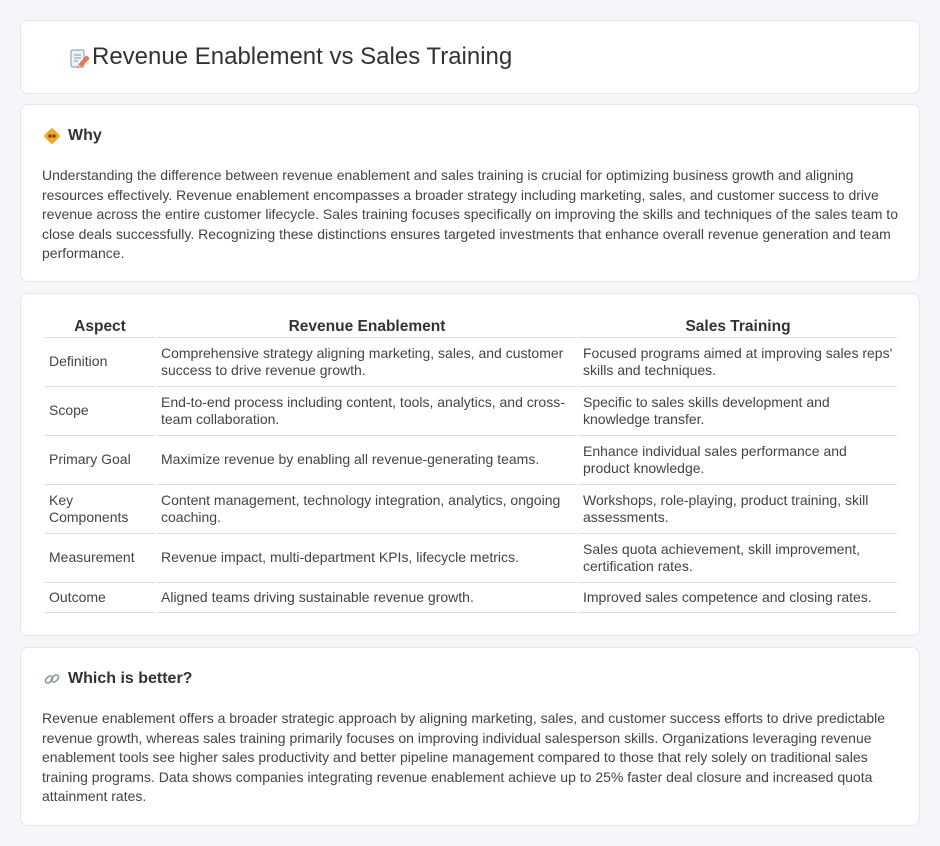  Describe the element at coordinates (85, 135) in the screenshot. I see `why-title: Why` at that location.